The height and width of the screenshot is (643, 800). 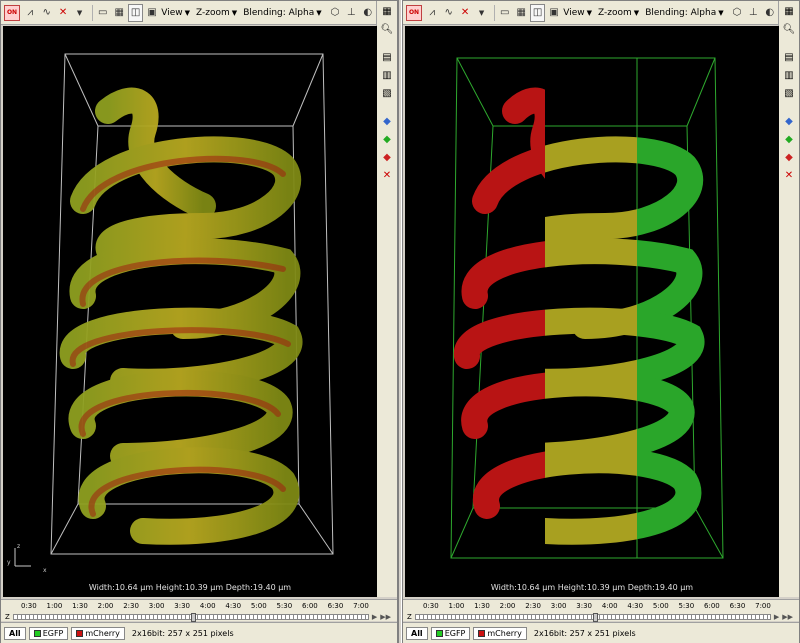 What do you see at coordinates (409, 617) in the screenshot?
I see `z-slider-label: Z` at bounding box center [409, 617].